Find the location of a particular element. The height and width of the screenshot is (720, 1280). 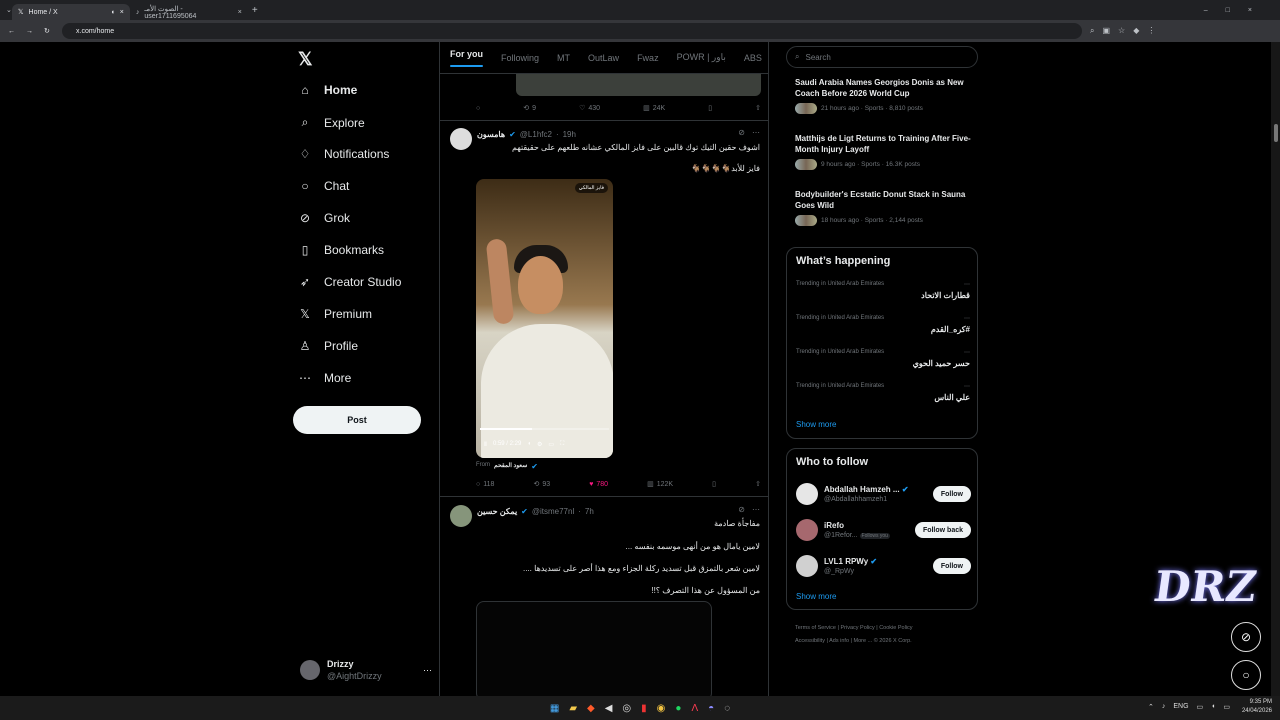

post-time: 19h is located at coordinates (569, 134).